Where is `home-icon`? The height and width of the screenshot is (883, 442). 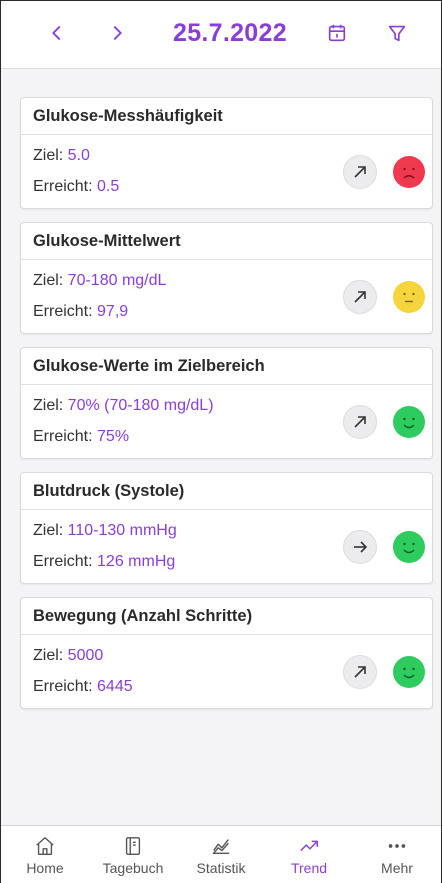
home-icon is located at coordinates (45, 846).